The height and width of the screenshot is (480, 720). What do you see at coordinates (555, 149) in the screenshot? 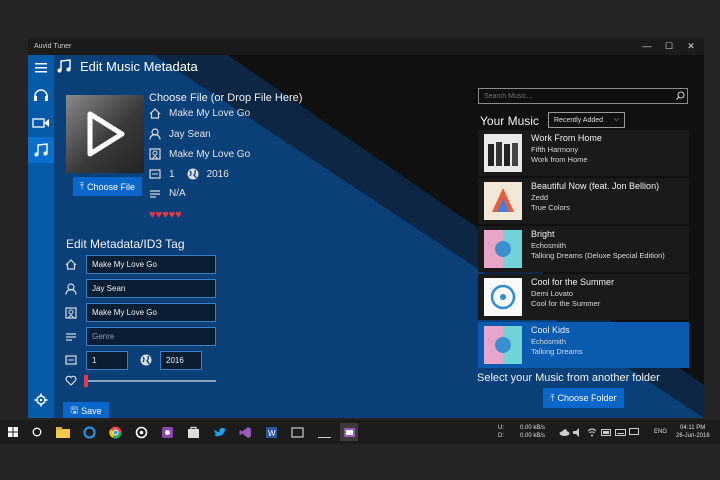
I see `song-artist: Fifth Harmony` at bounding box center [555, 149].